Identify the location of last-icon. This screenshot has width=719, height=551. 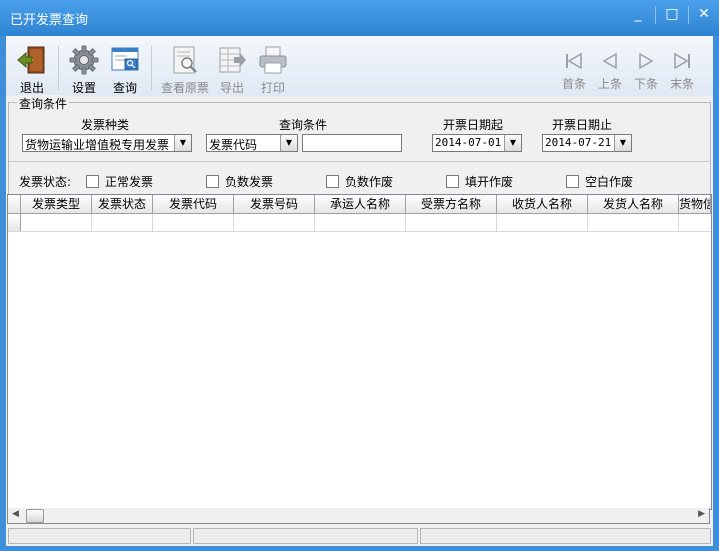
(682, 61).